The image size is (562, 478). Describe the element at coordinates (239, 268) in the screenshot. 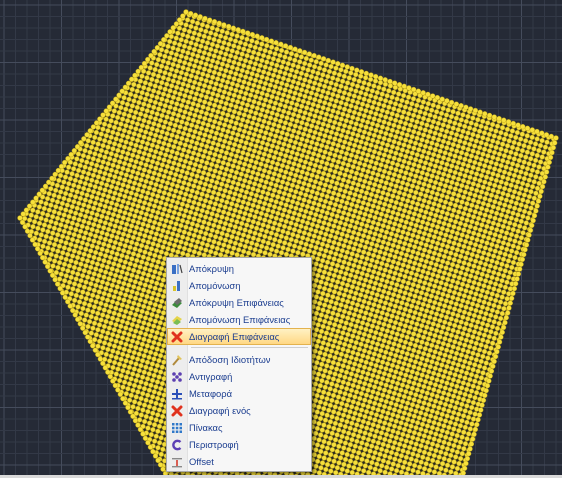

I see `menu-item-hide: Απόκρυψη` at that location.